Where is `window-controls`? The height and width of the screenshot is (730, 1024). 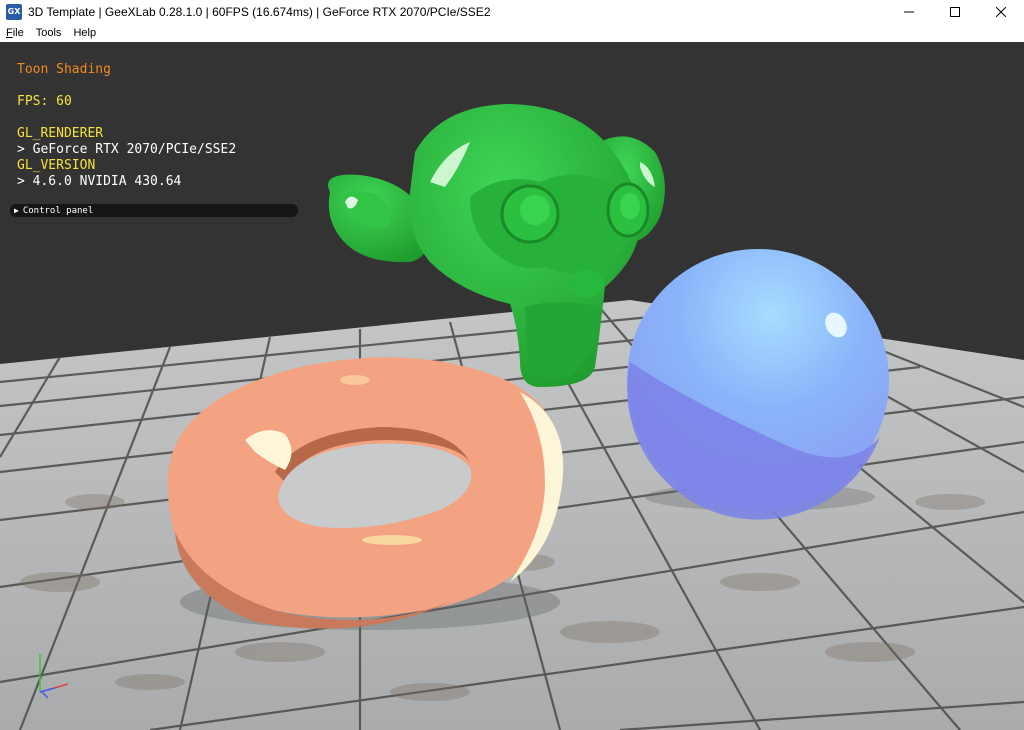
window-controls is located at coordinates (955, 12).